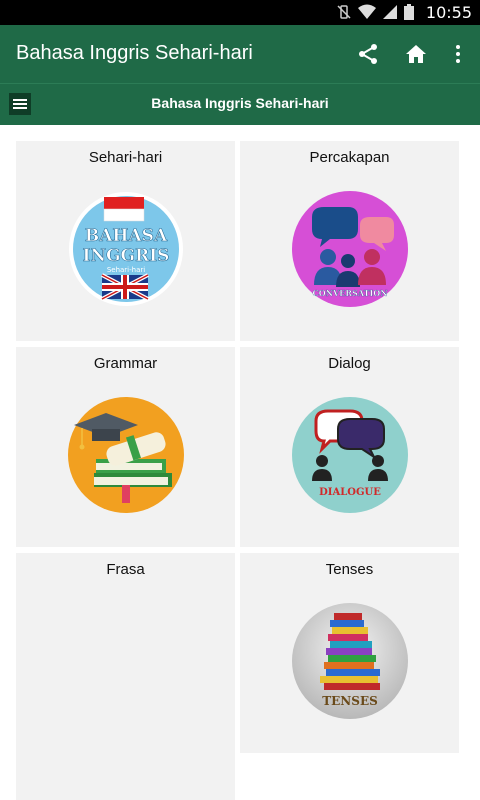 The width and height of the screenshot is (480, 800). I want to click on icon-text-inggris: INGGRIS, so click(125, 256).